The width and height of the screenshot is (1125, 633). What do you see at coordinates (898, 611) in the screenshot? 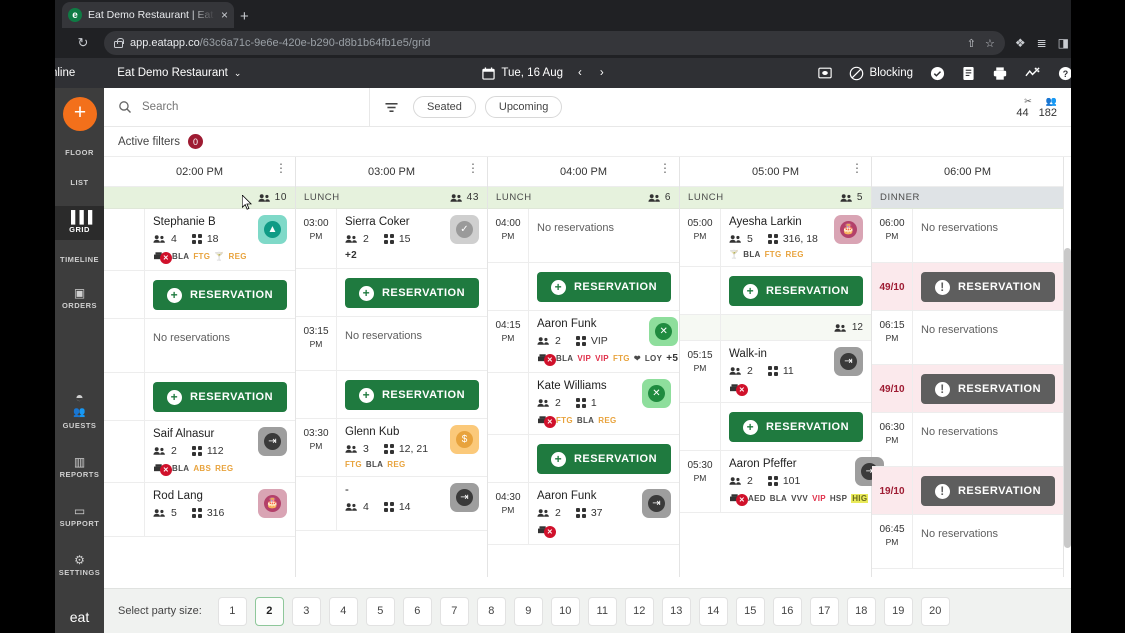
I see `party-size-option: 19` at bounding box center [898, 611].